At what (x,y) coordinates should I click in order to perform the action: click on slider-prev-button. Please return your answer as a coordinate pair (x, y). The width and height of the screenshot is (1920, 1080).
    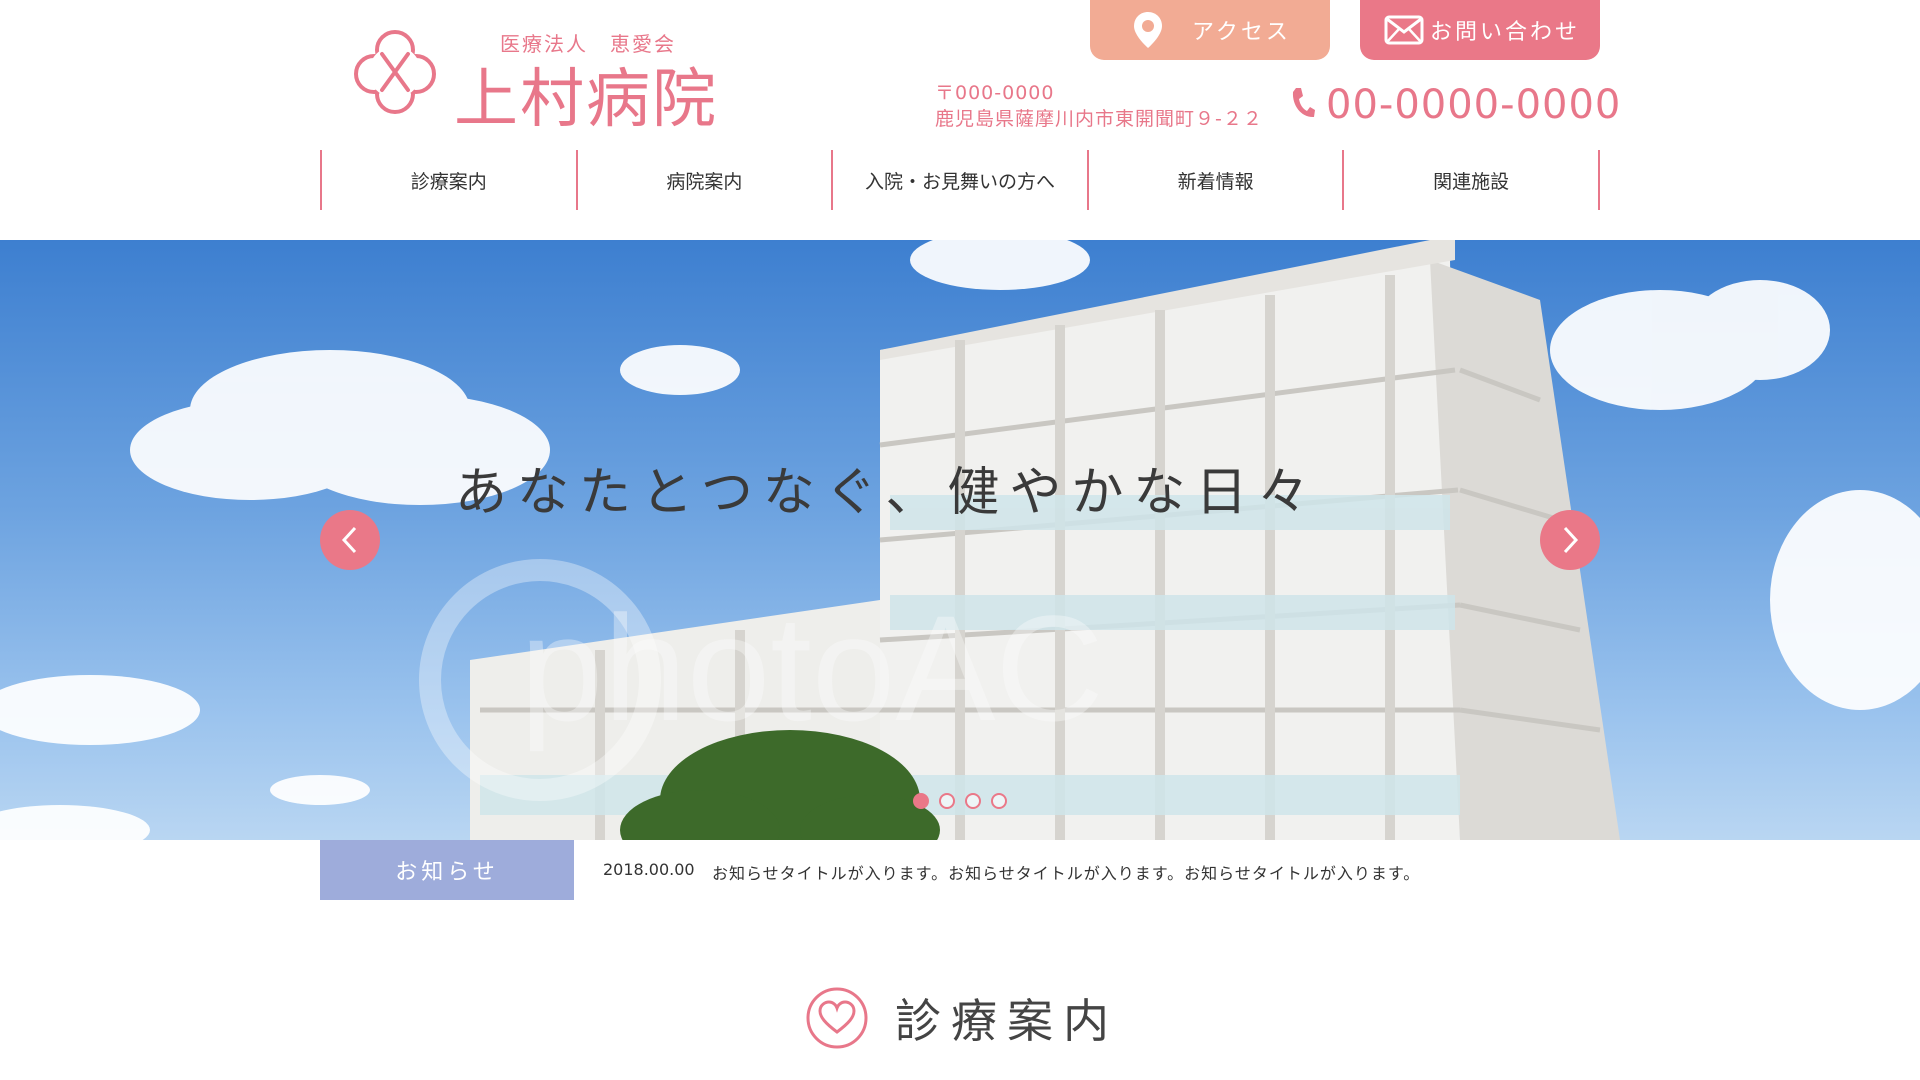
    Looking at the image, I should click on (350, 540).